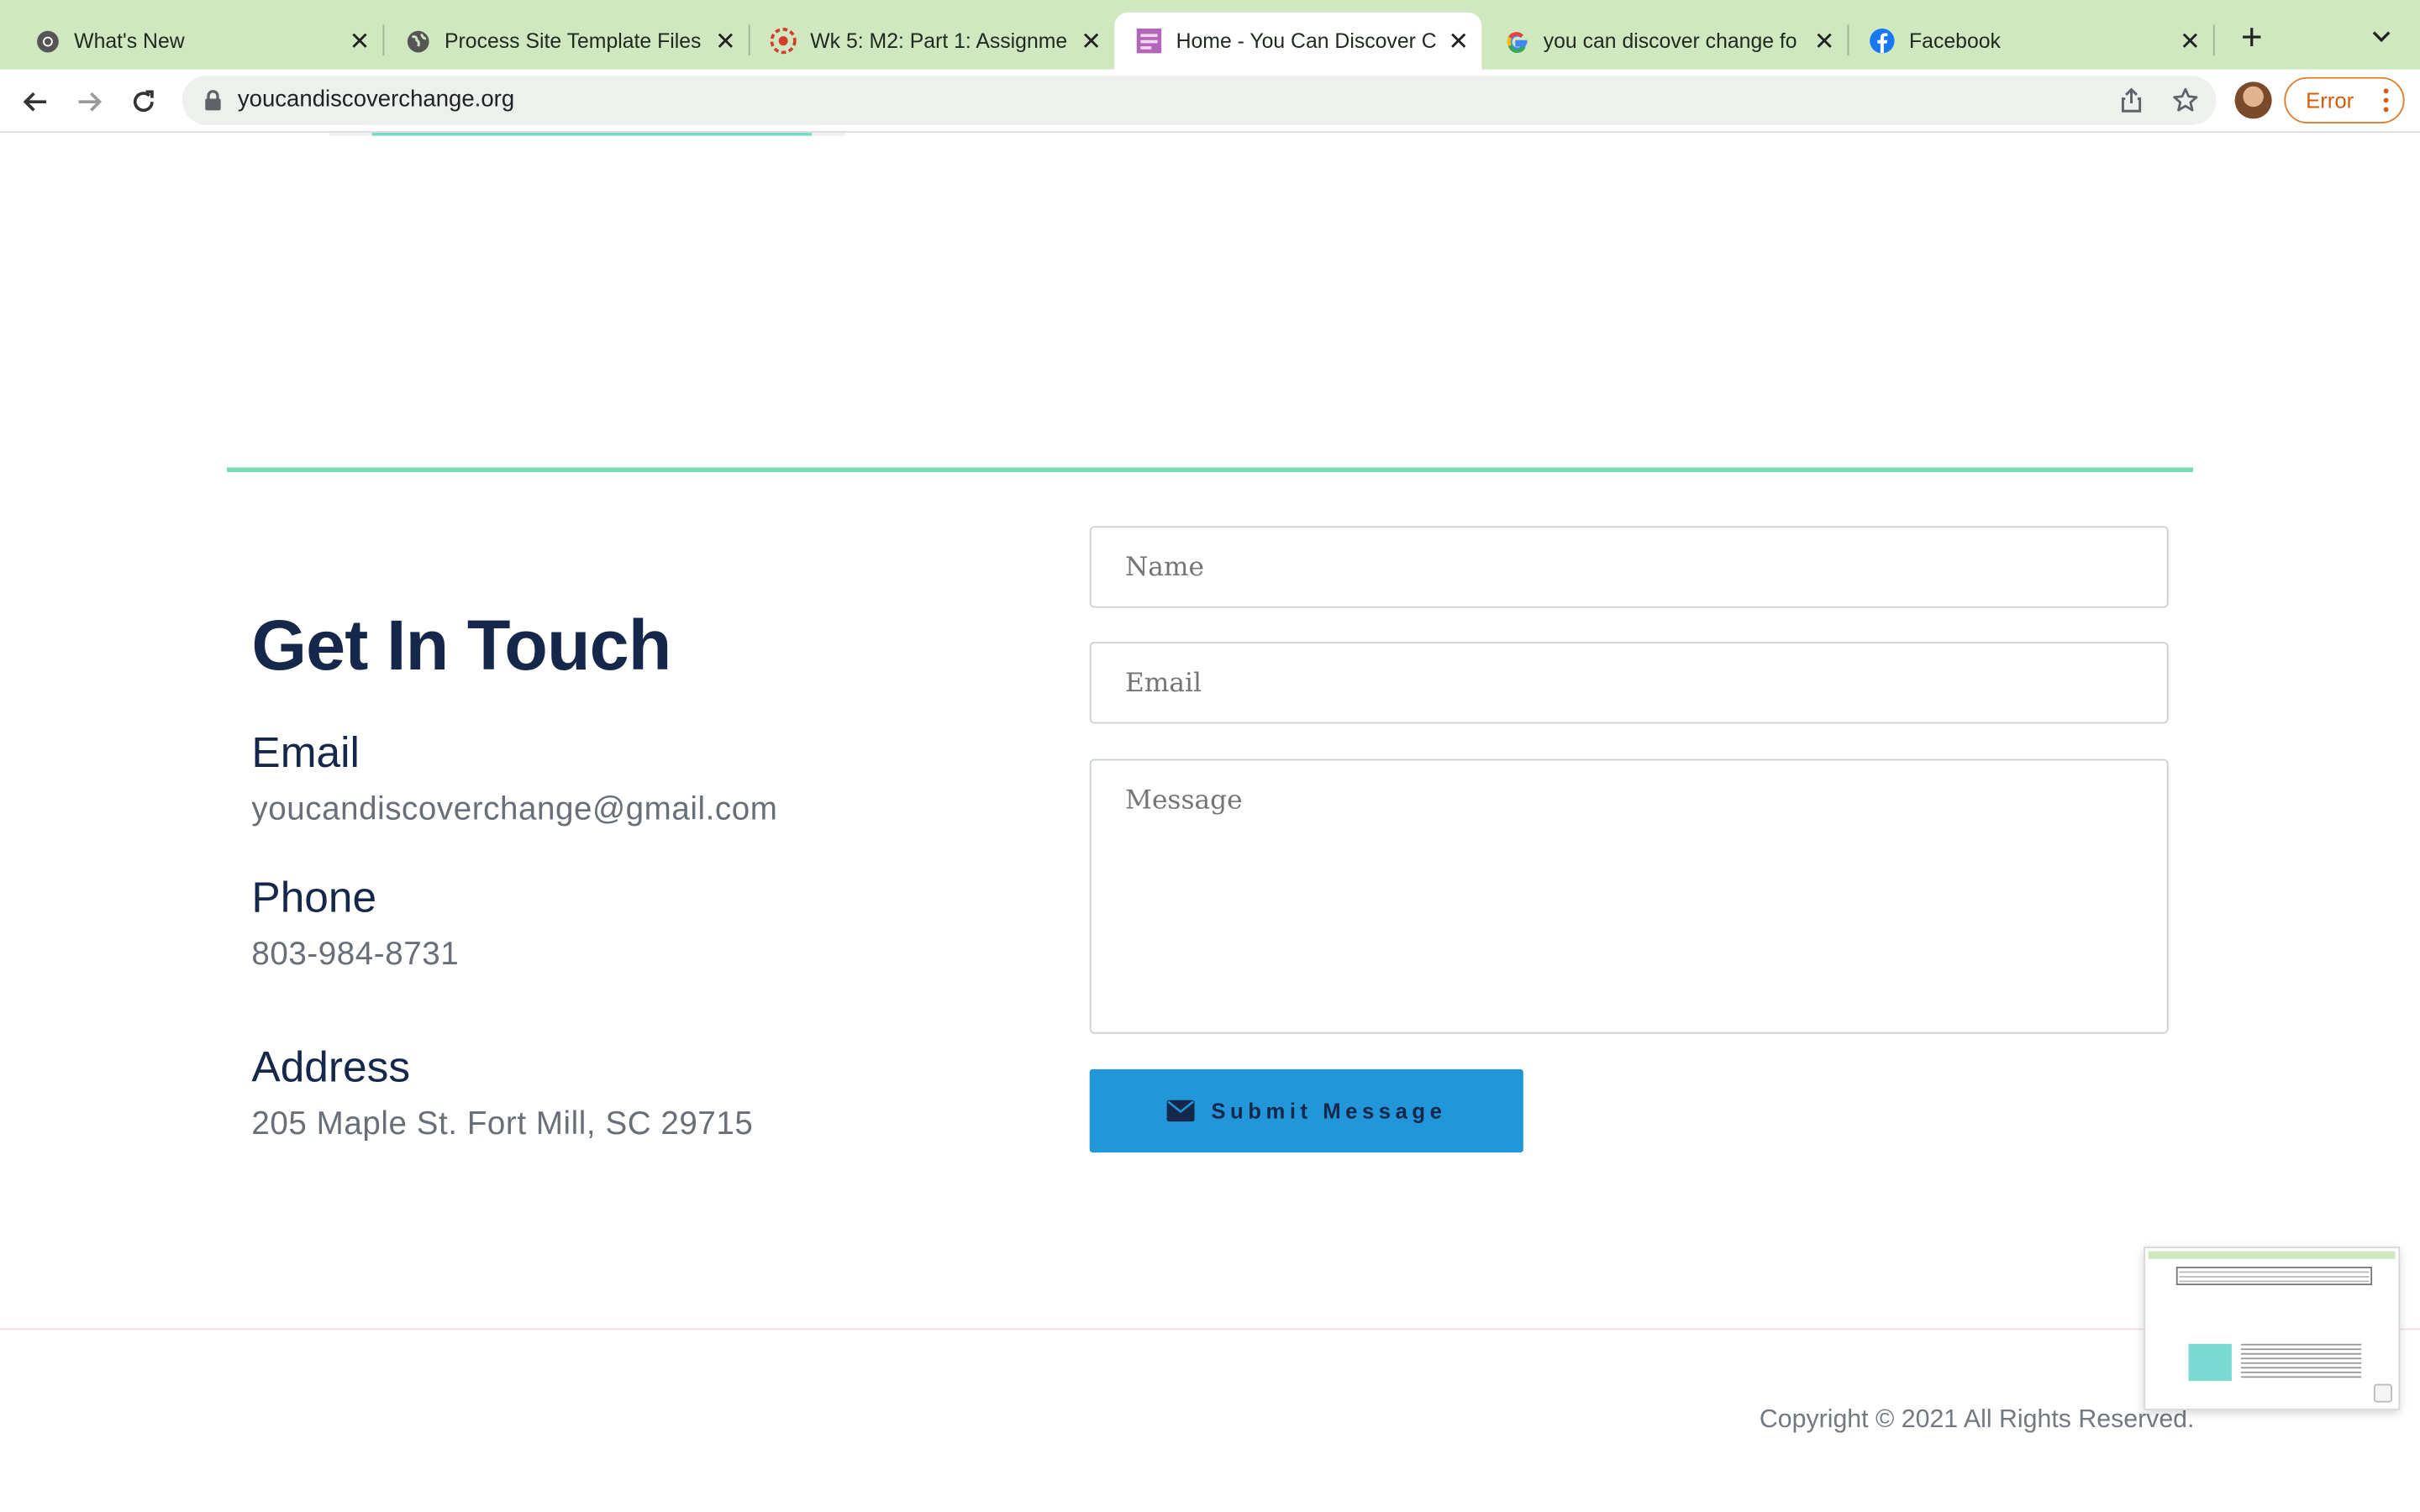 This screenshot has width=2420, height=1512. I want to click on copyright-text: Copyright © 2021 All Rights Reserved., so click(1977, 1419).